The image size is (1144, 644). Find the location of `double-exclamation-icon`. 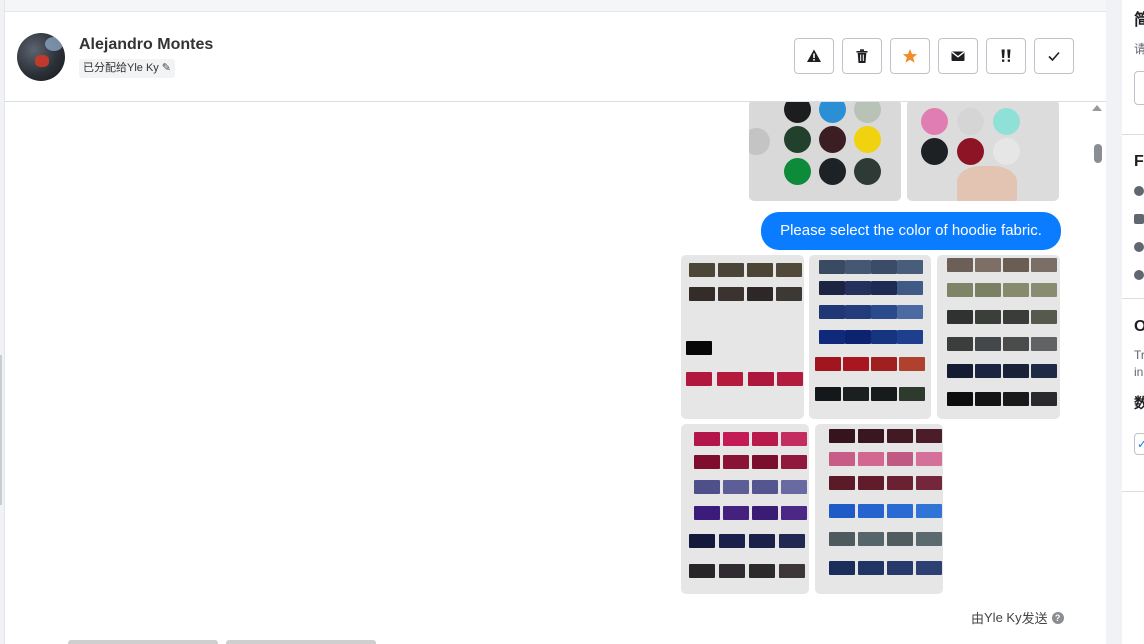

double-exclamation-icon is located at coordinates (1006, 55).